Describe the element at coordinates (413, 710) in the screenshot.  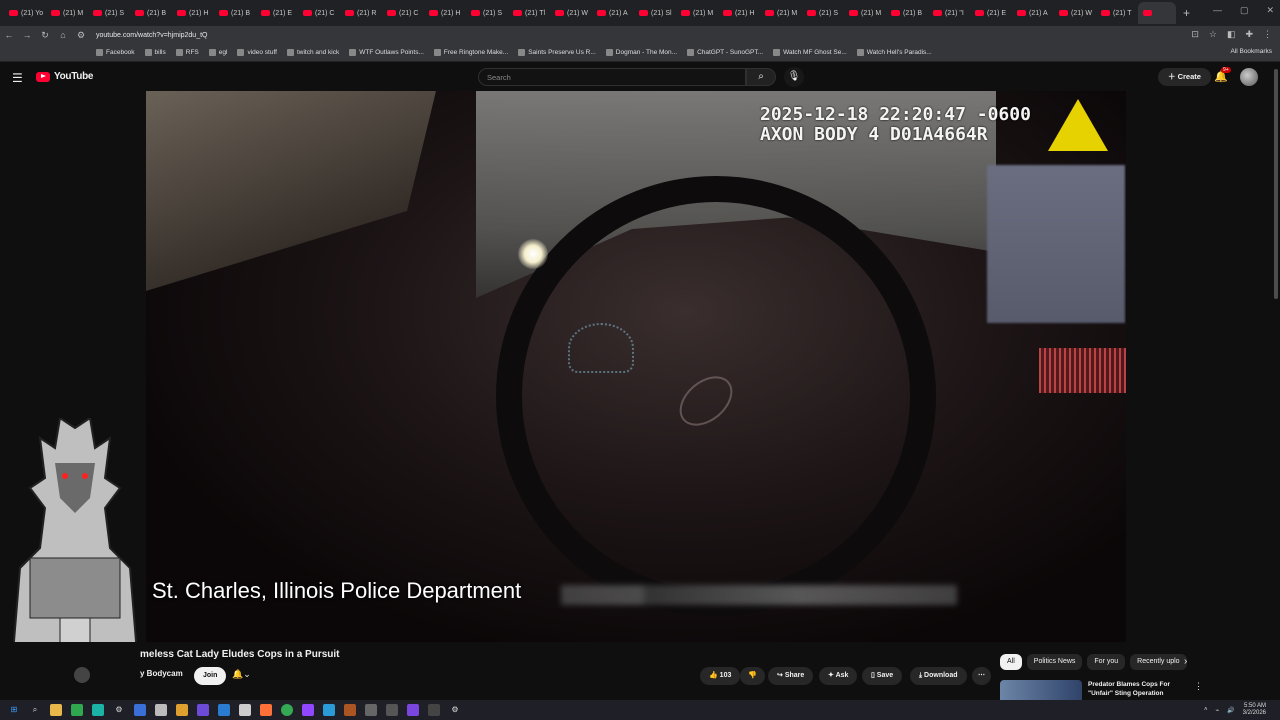
I see `app-violet-icon` at that location.